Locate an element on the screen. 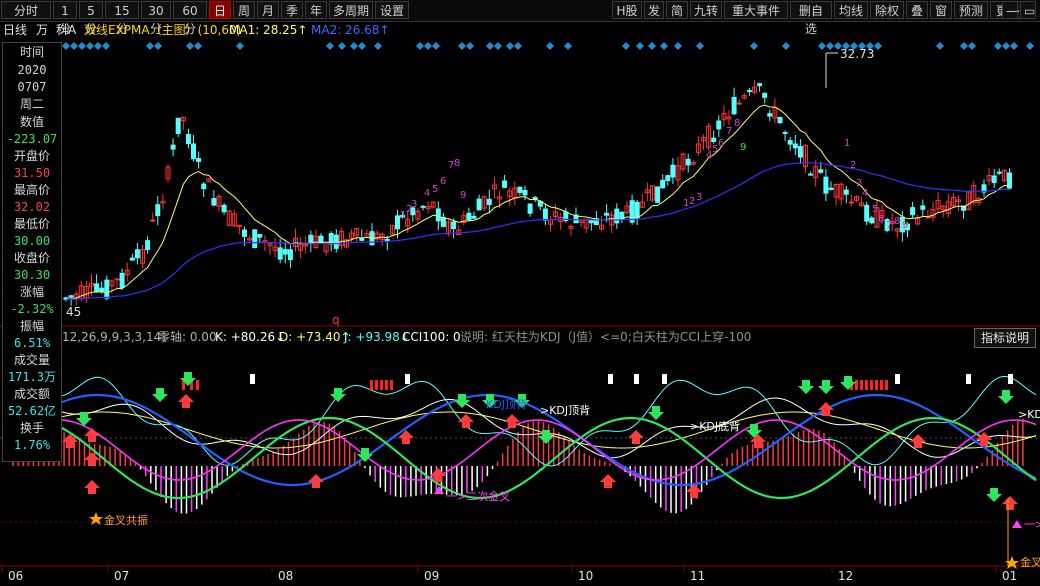  info-value: 52.62亿 is located at coordinates (32, 411).